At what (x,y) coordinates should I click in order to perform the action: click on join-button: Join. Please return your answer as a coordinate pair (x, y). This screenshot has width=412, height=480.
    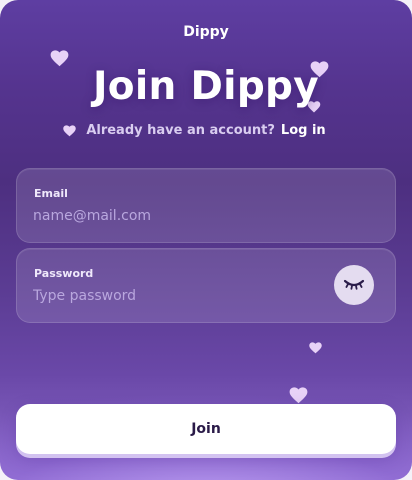
    Looking at the image, I should click on (206, 429).